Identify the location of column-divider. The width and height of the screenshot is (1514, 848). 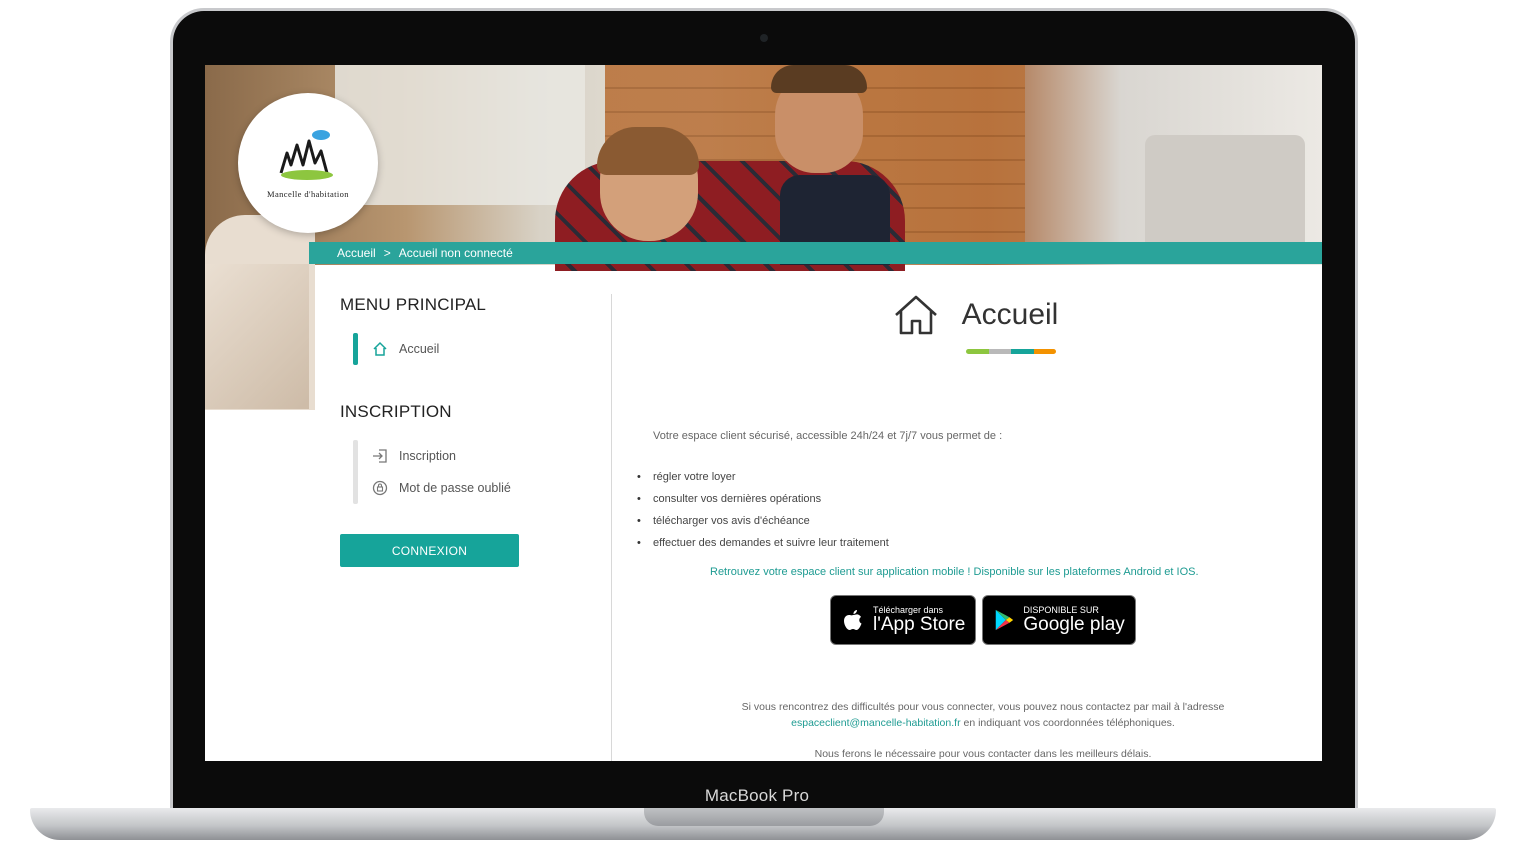
(611, 527).